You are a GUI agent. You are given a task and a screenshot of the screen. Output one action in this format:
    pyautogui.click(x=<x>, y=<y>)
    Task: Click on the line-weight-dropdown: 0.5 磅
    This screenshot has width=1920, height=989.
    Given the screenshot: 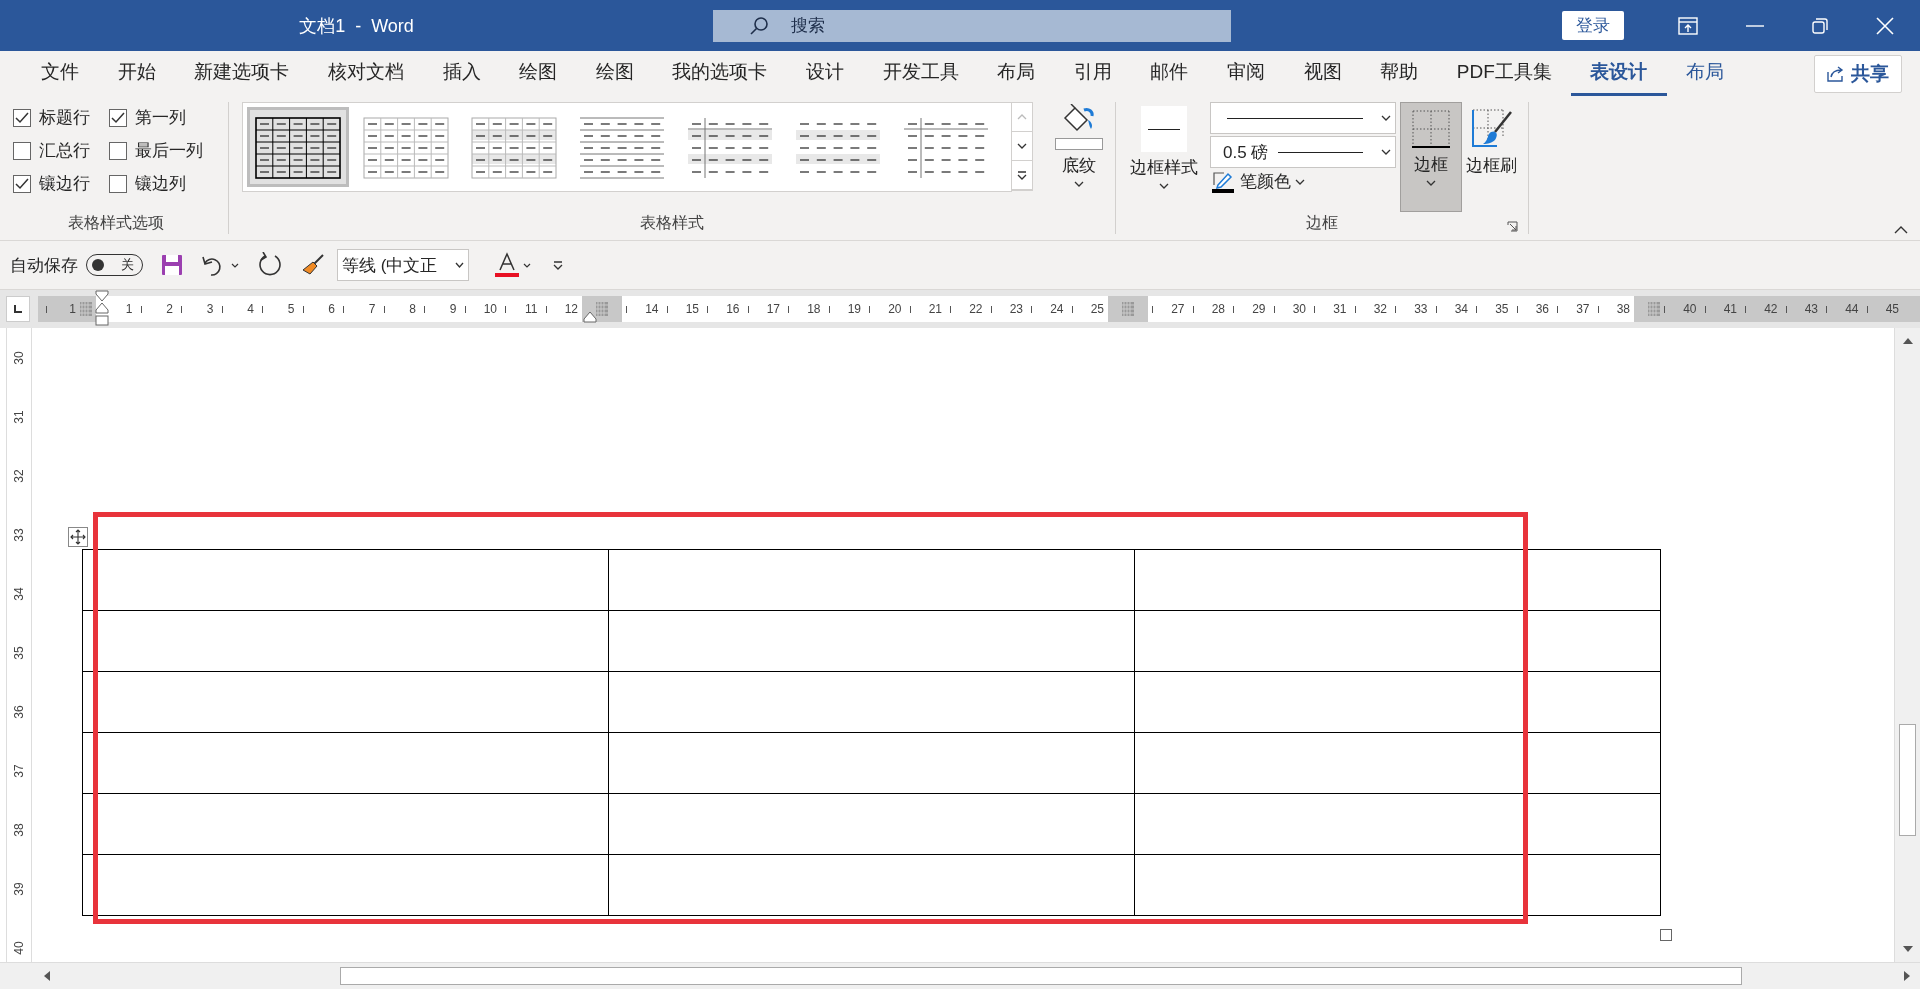 What is the action you would take?
    pyautogui.click(x=1303, y=152)
    